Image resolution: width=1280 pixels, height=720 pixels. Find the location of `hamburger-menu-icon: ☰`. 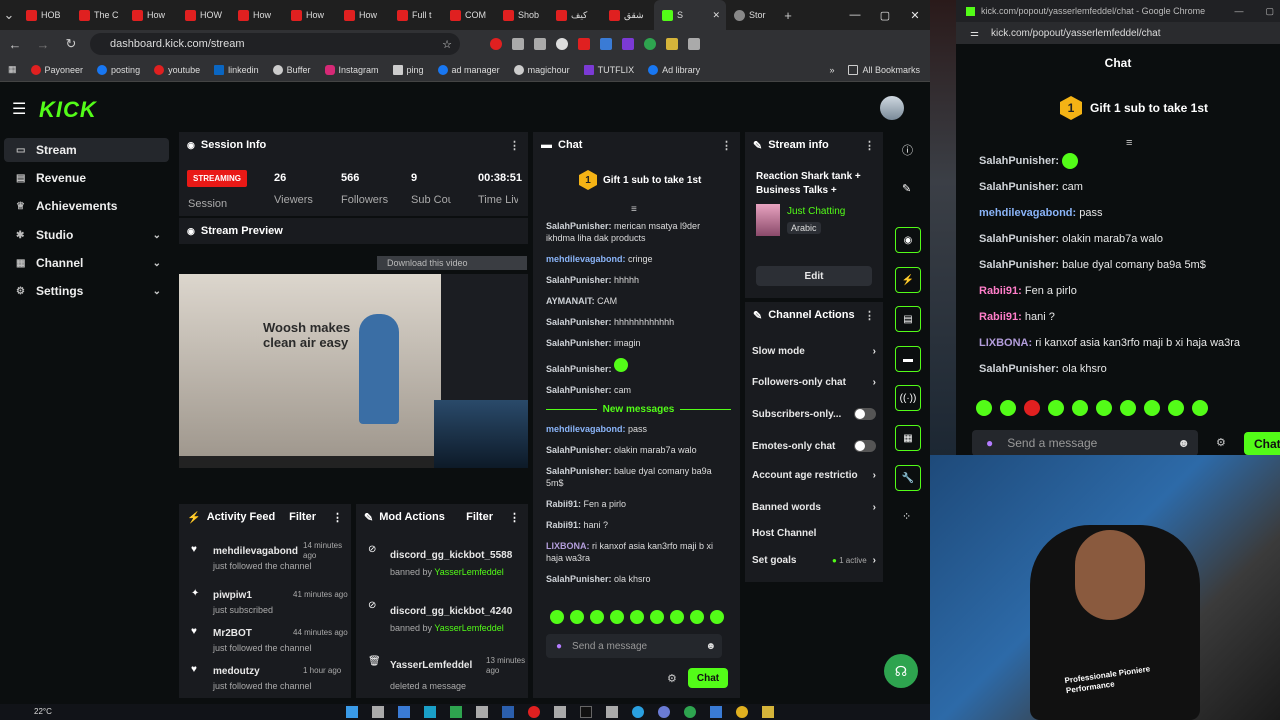

hamburger-menu-icon: ☰ is located at coordinates (19, 109).